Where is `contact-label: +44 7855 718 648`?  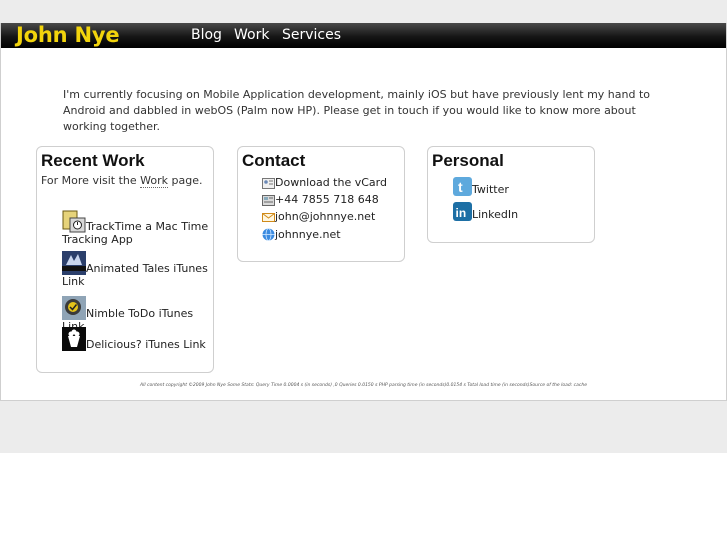
contact-label: +44 7855 718 648 is located at coordinates (327, 199).